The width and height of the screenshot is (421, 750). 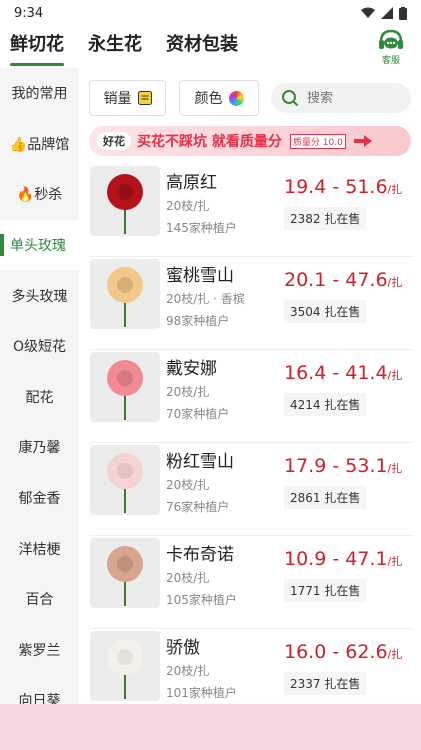 What do you see at coordinates (325, 218) in the screenshot?
I see `product-sales: 2382 扎在售` at bounding box center [325, 218].